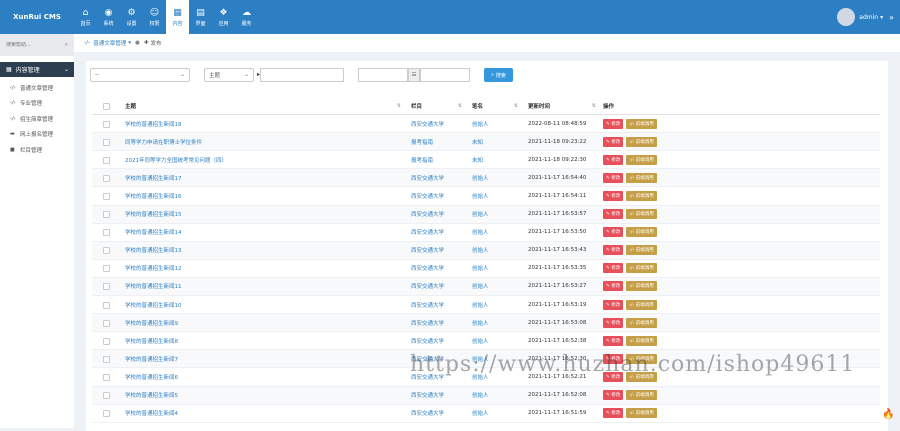 The height and width of the screenshot is (431, 900). I want to click on tab-publish: 发布, so click(155, 43).